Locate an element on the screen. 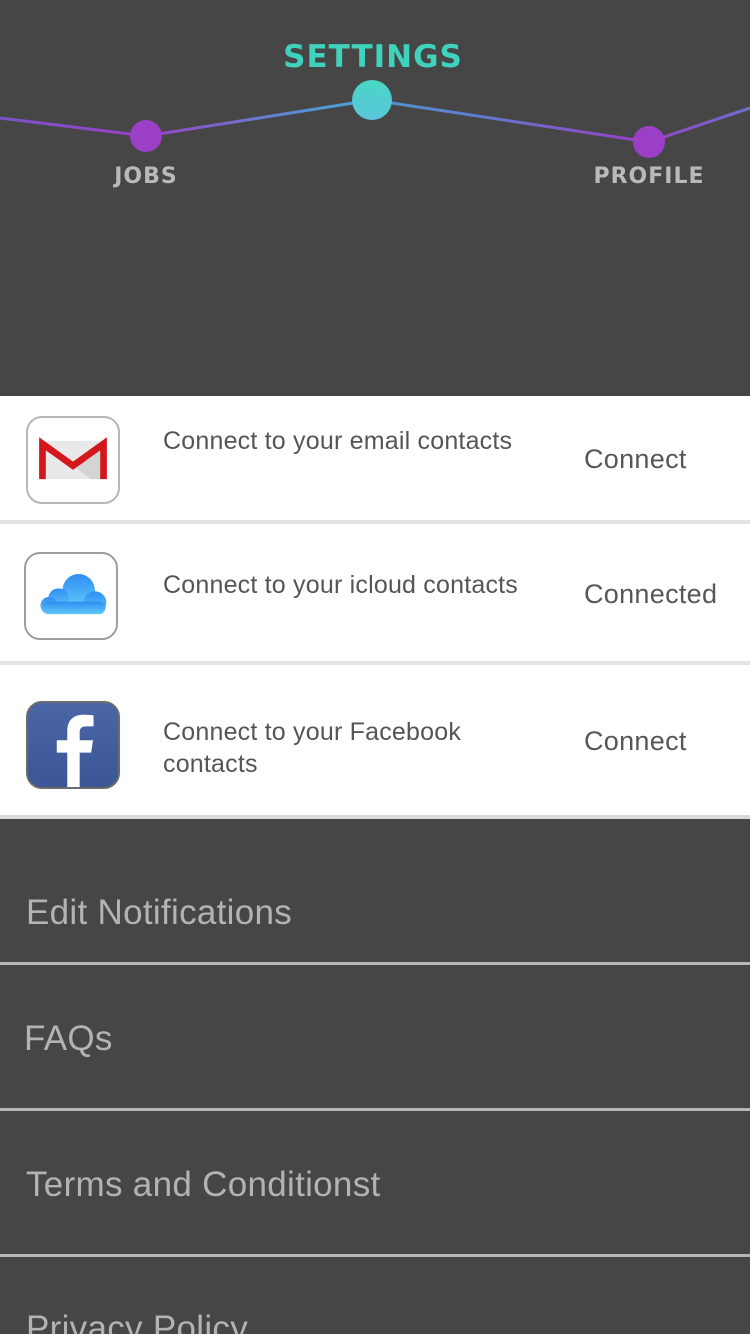  icloud-icon is located at coordinates (71, 596).